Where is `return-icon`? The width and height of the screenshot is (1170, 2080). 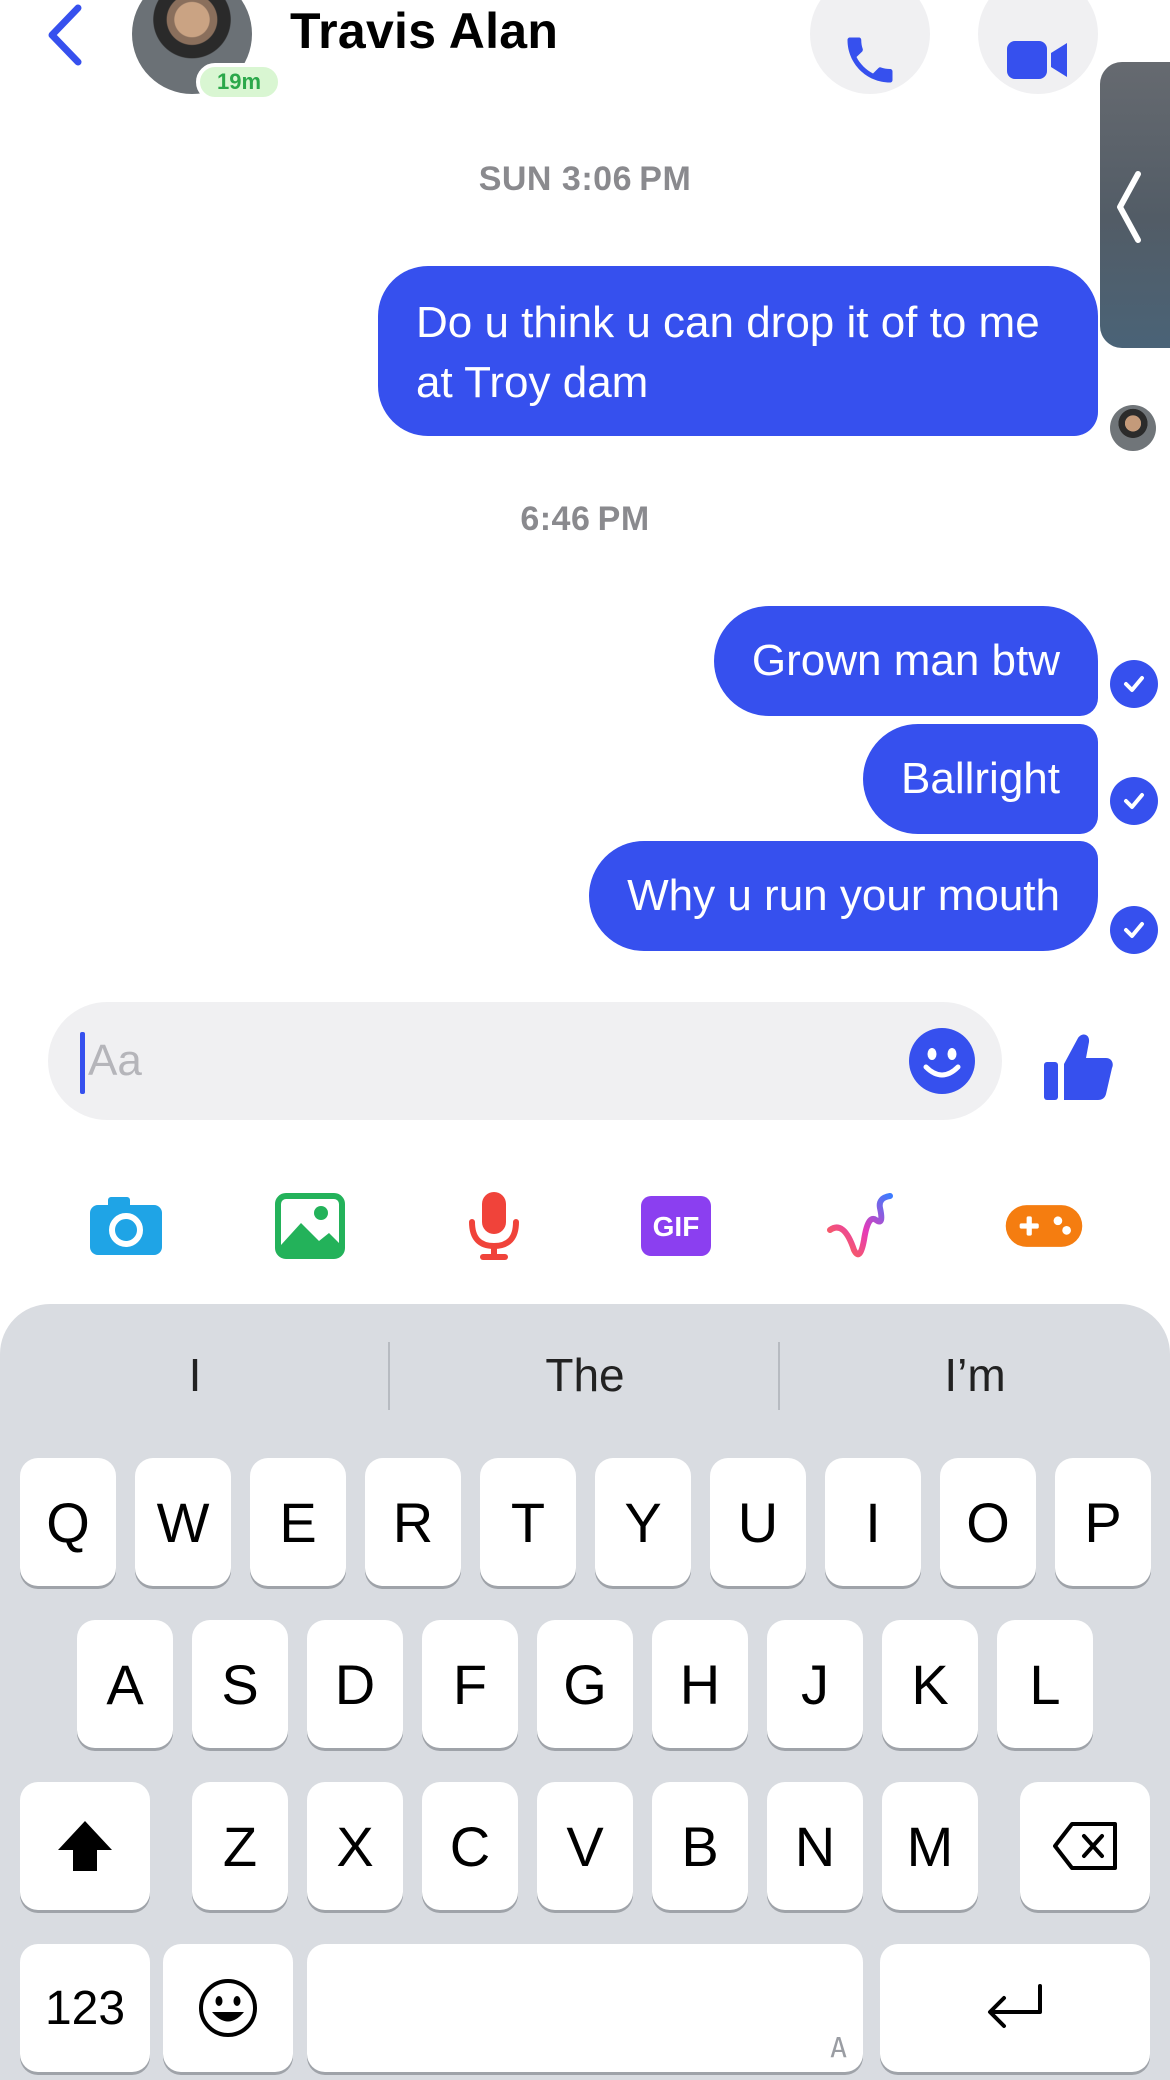
return-icon is located at coordinates (1015, 2006).